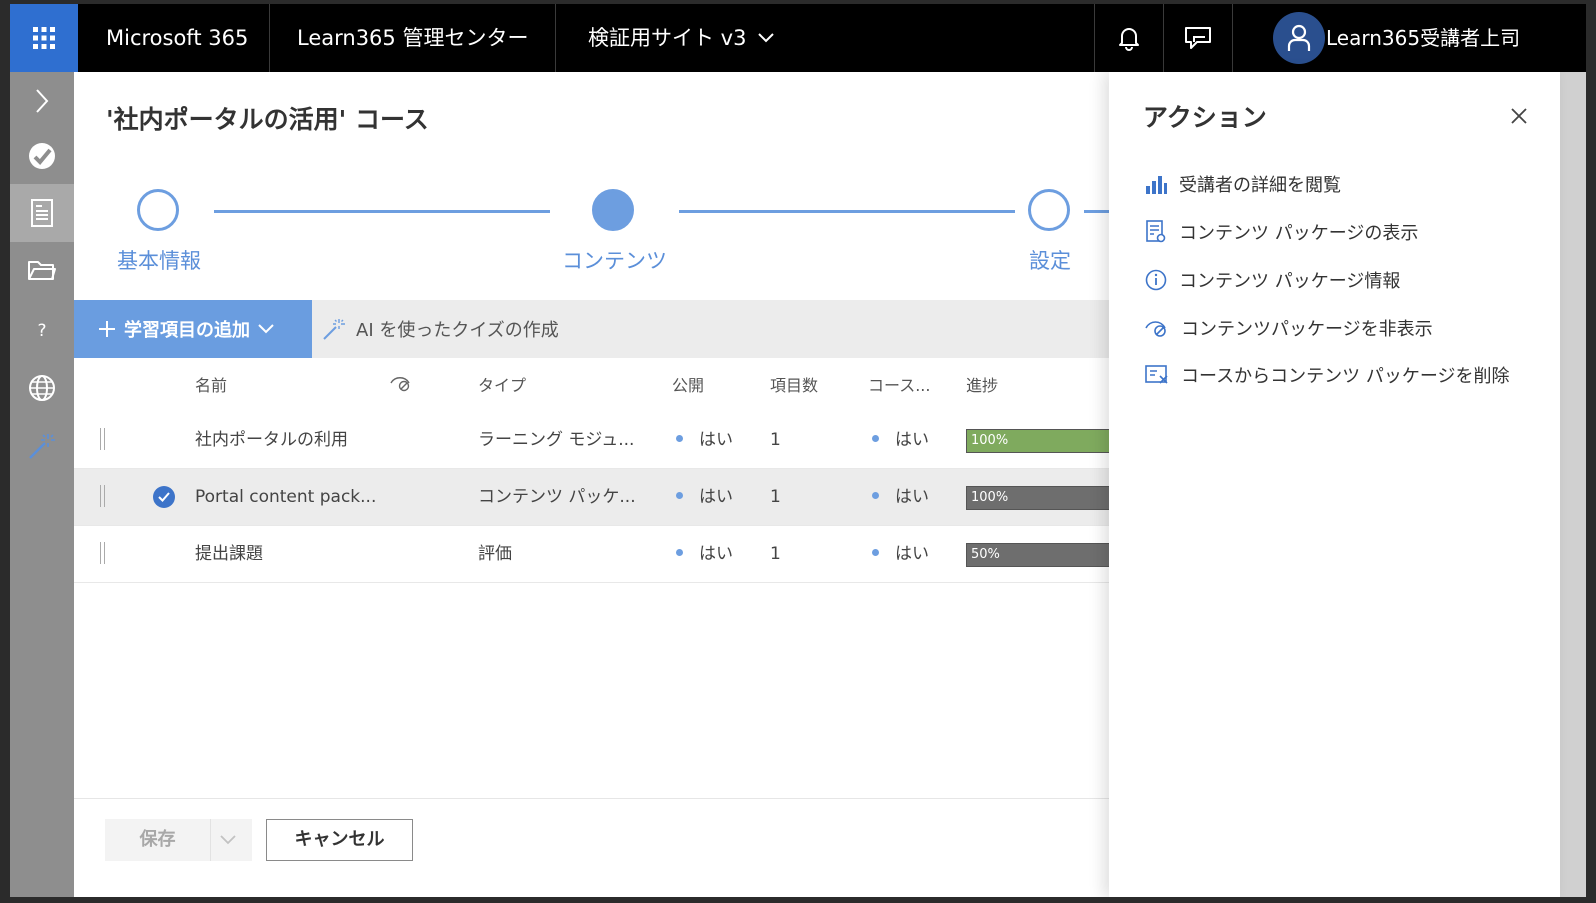 The image size is (1596, 903). I want to click on save-label: 保存, so click(157, 839).